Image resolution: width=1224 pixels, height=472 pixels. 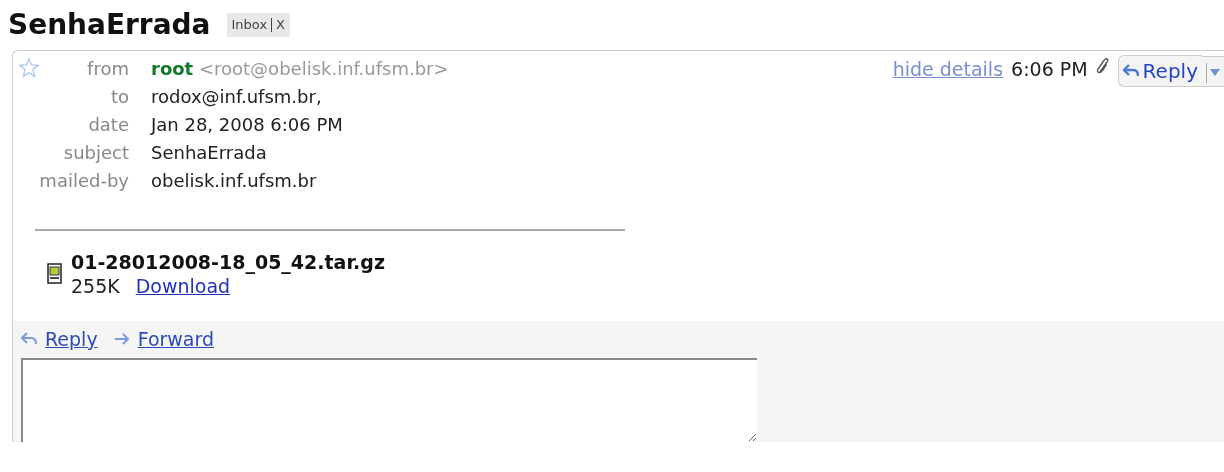 What do you see at coordinates (247, 125) in the screenshot?
I see `header-value: Jan 28, 2008 6:06 PM` at bounding box center [247, 125].